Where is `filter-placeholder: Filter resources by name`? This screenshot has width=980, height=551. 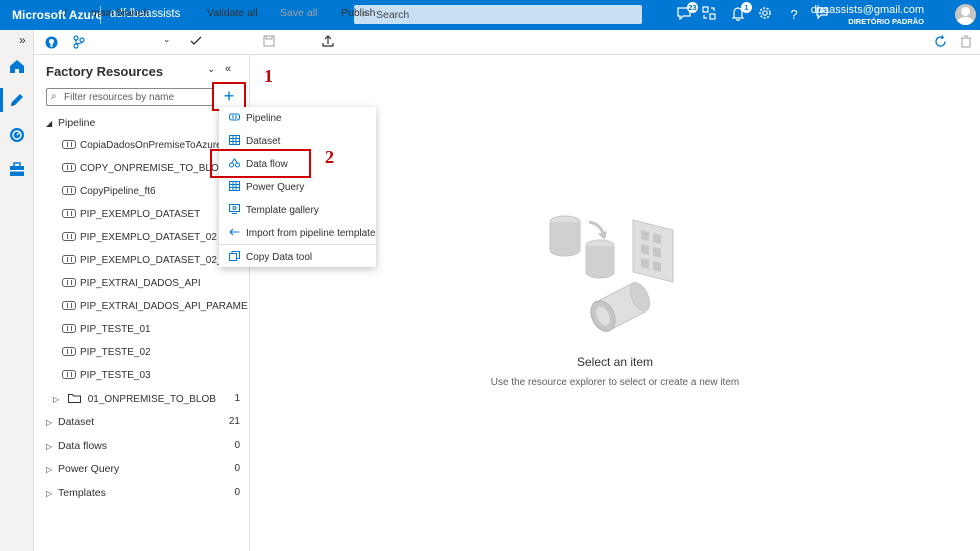
filter-placeholder: Filter resources by name is located at coordinates (119, 97).